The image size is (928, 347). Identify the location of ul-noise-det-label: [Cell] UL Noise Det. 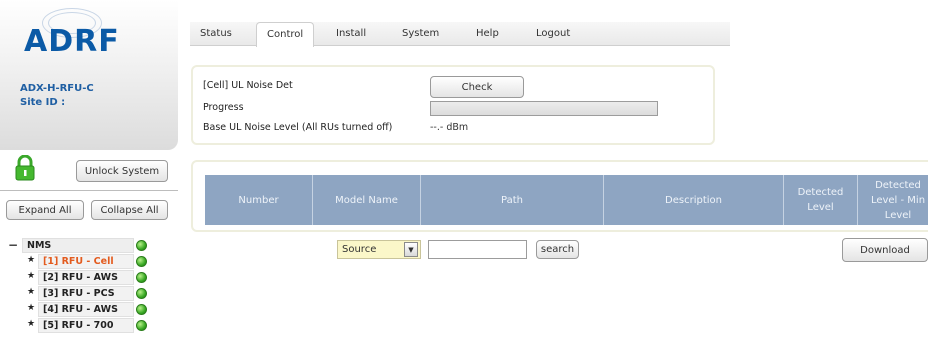
(248, 85).